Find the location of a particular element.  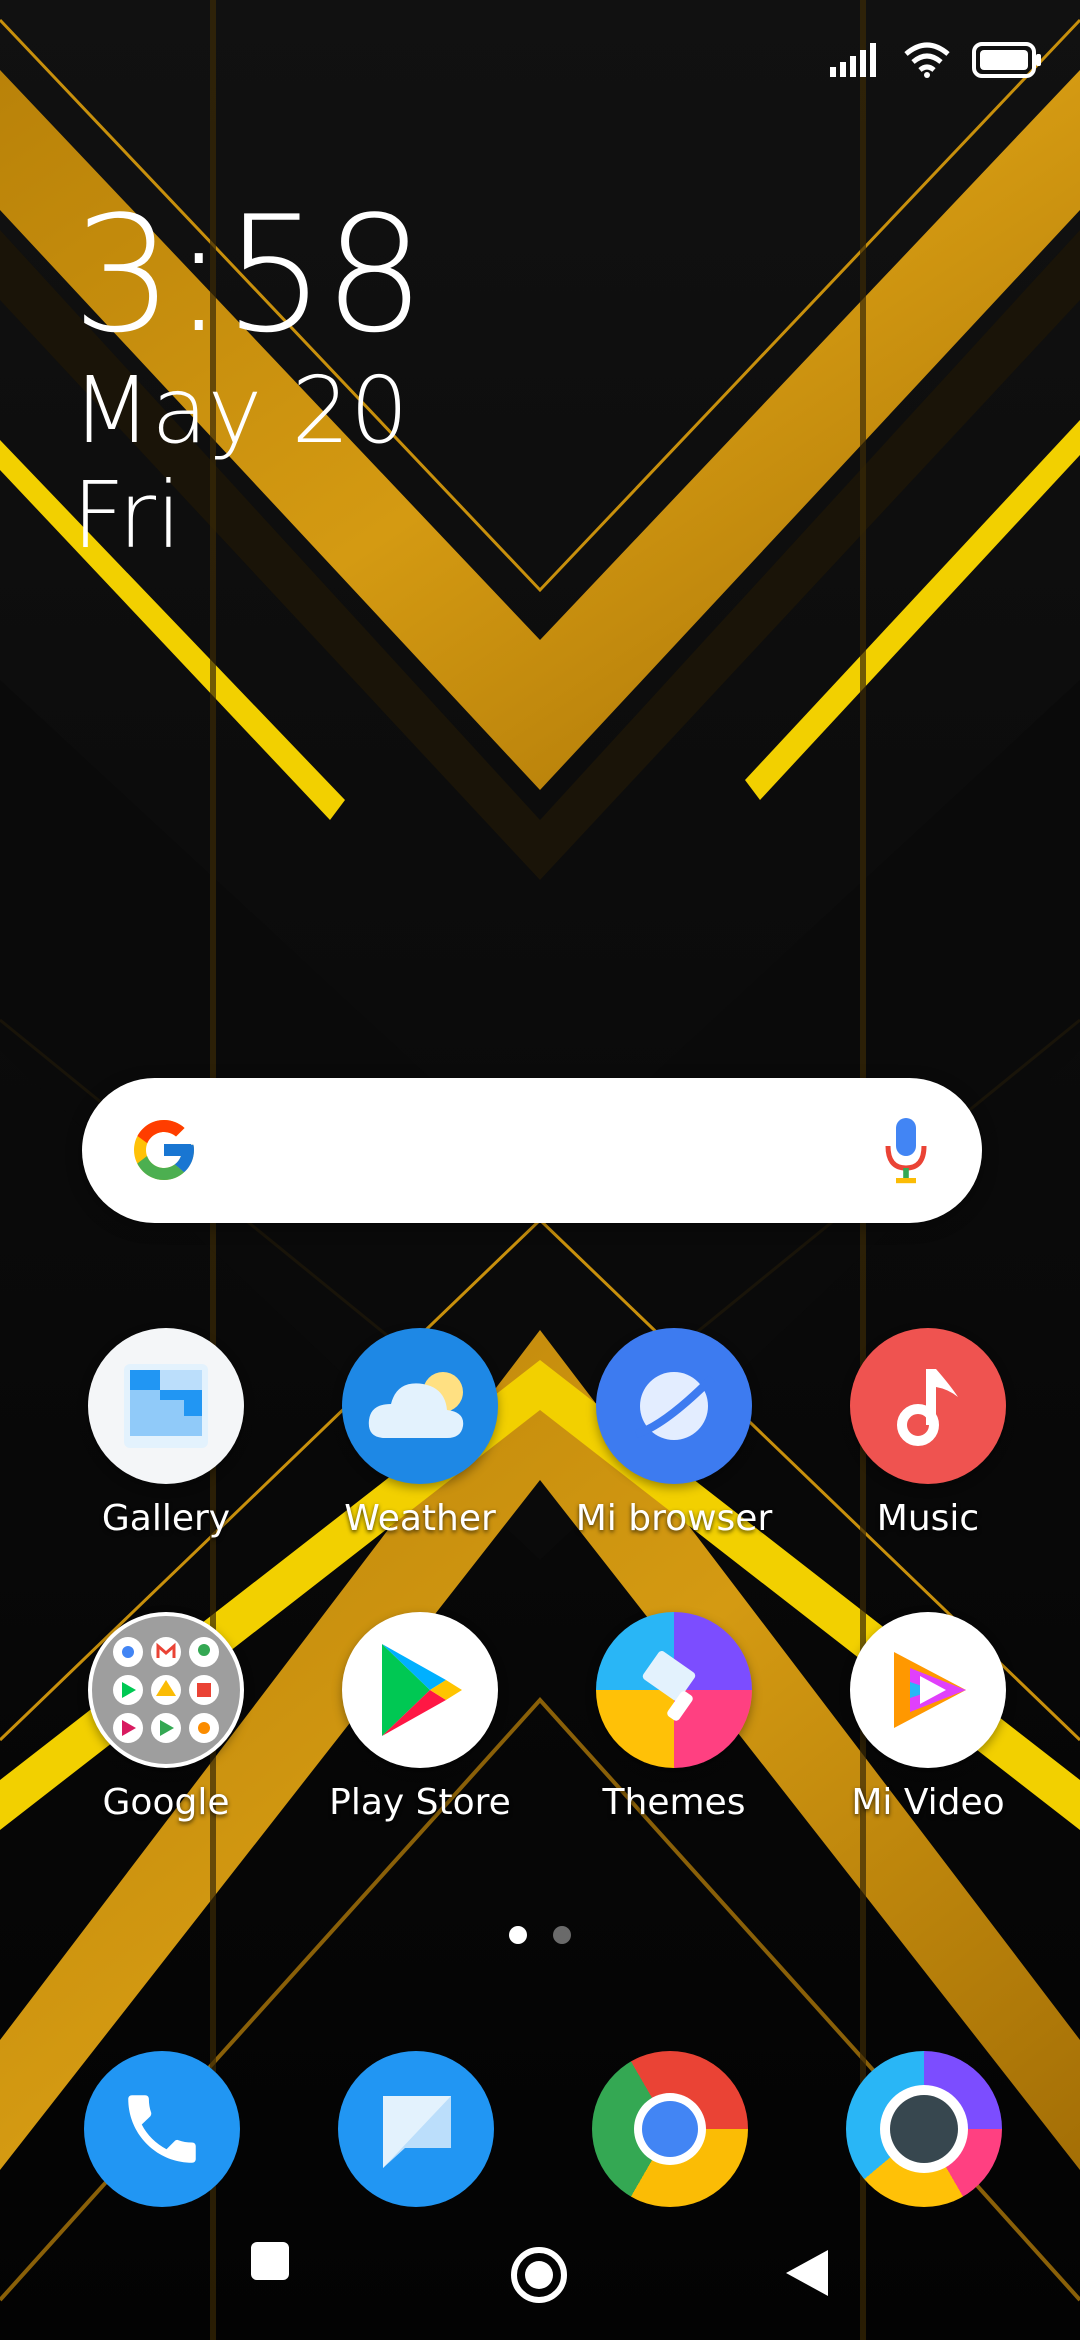

mi-video-icon is located at coordinates (928, 1690).